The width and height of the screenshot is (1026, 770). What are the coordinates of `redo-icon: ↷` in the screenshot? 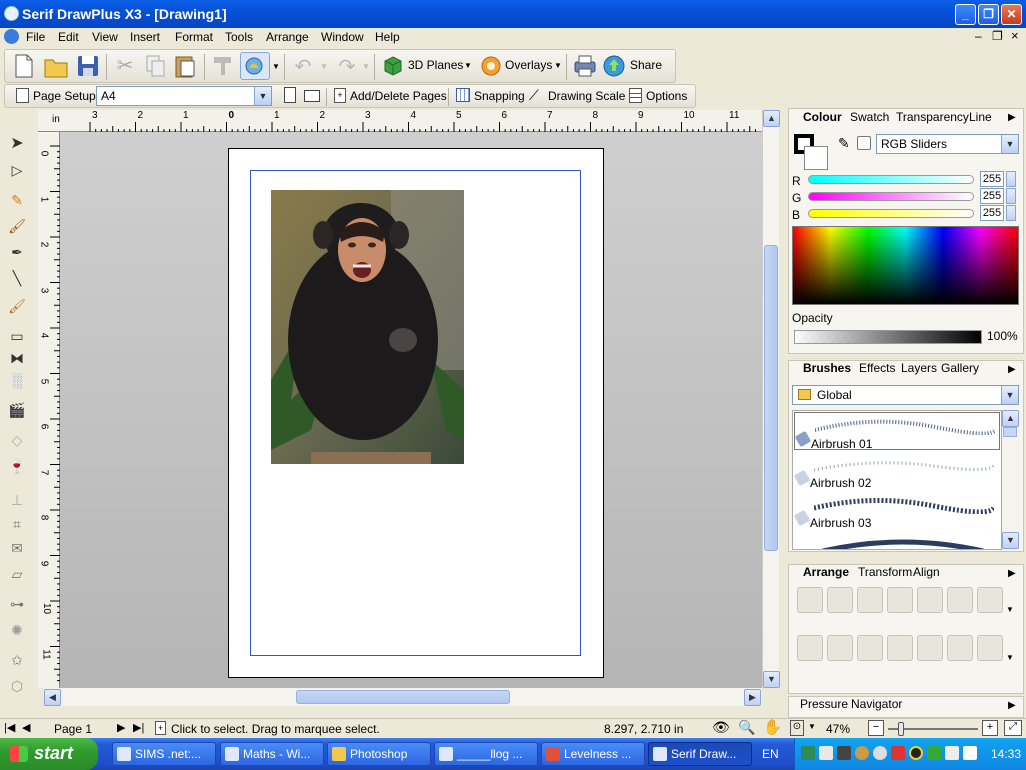 It's located at (347, 66).